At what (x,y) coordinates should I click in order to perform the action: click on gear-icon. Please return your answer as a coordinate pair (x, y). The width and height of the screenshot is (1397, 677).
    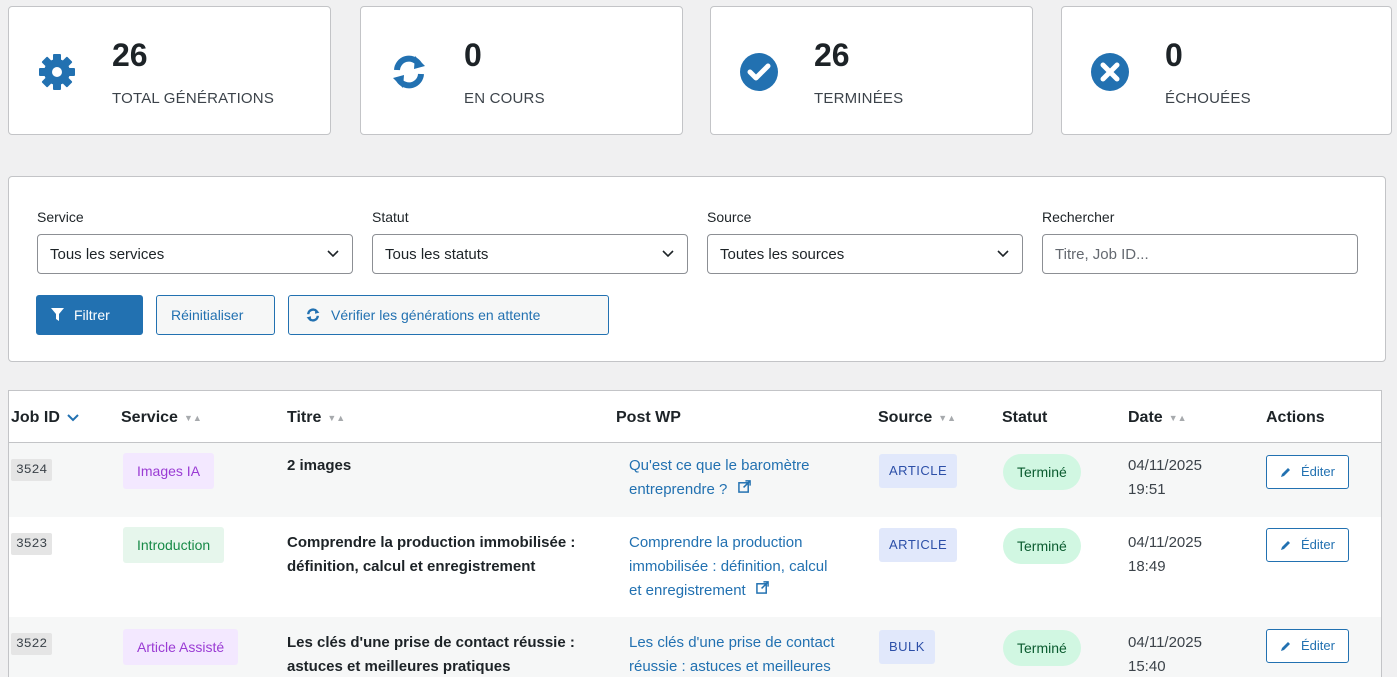
    Looking at the image, I should click on (57, 72).